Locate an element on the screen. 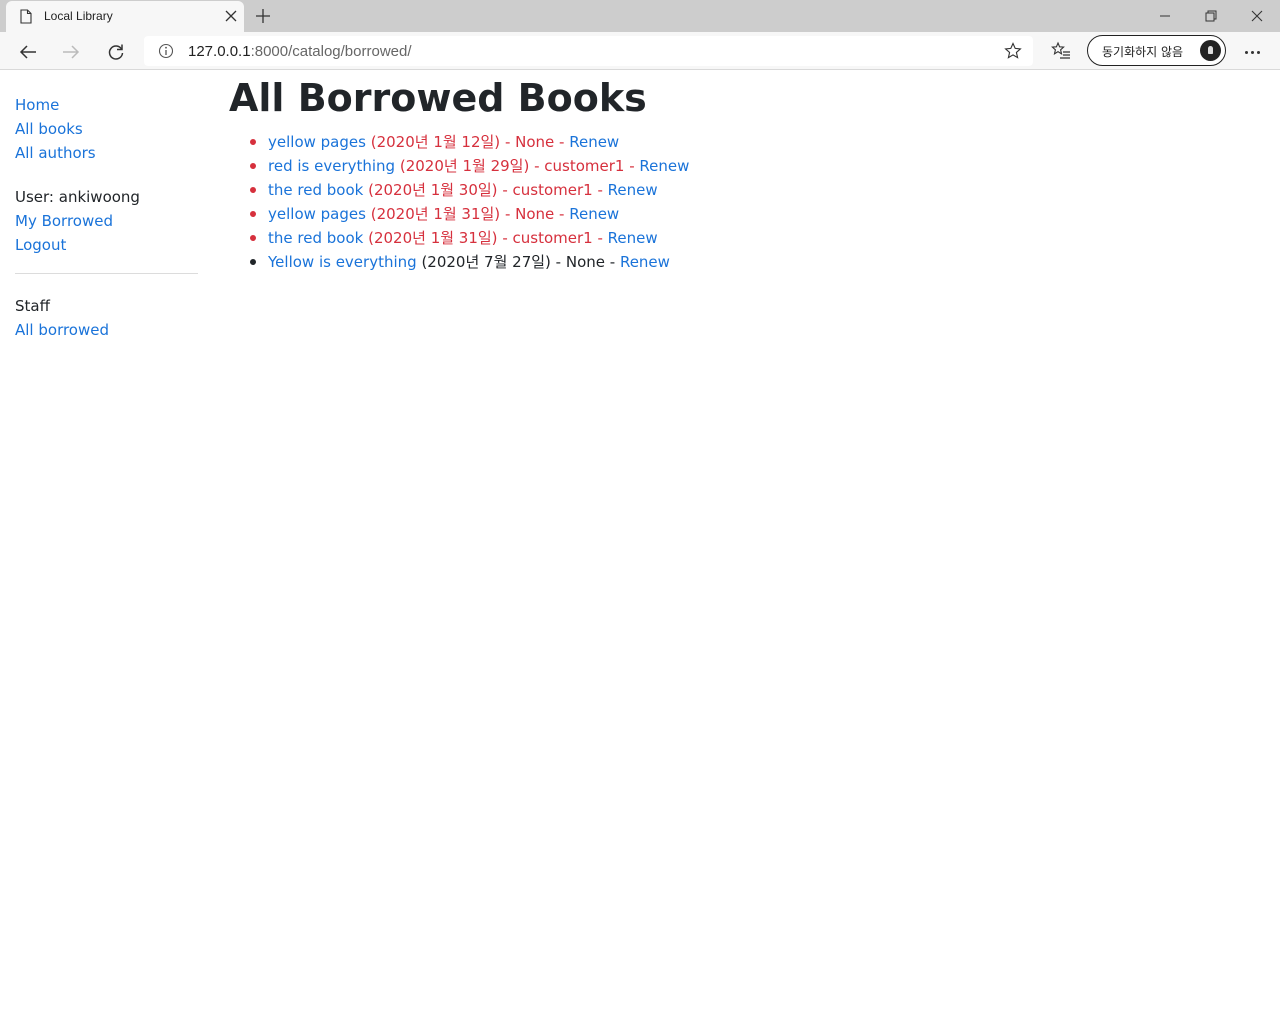 This screenshot has width=1280, height=1024. back-arrow-icon is located at coordinates (27, 52).